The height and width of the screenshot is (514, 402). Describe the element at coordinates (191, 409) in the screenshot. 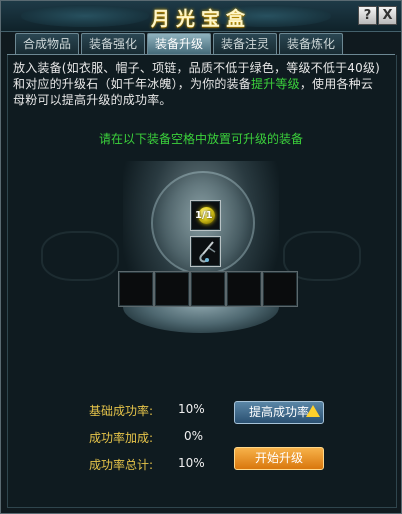

I see `base-rate-value: 10%` at that location.